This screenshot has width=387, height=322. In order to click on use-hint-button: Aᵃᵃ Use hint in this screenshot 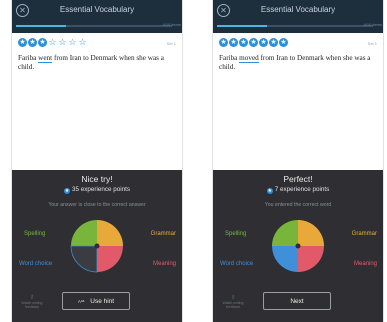, I will do `click(96, 301)`.